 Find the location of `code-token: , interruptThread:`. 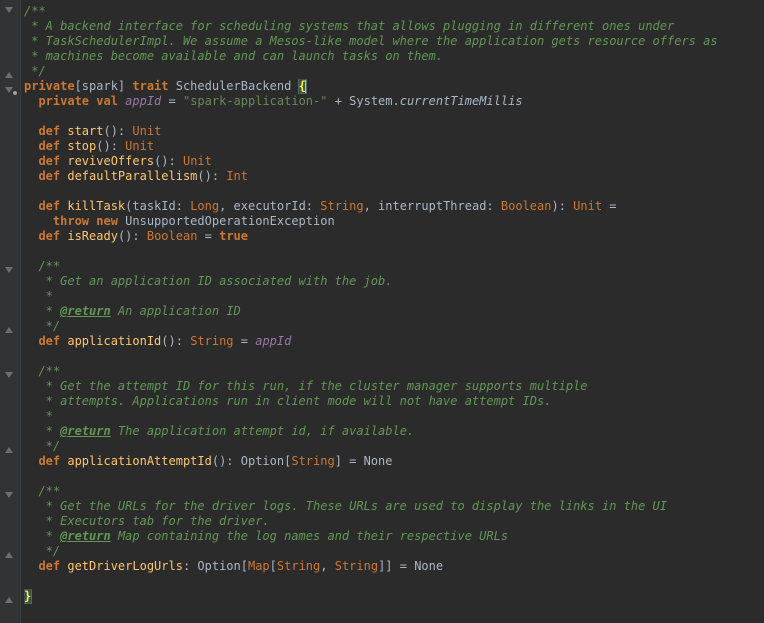

code-token: , interruptThread: is located at coordinates (432, 206).